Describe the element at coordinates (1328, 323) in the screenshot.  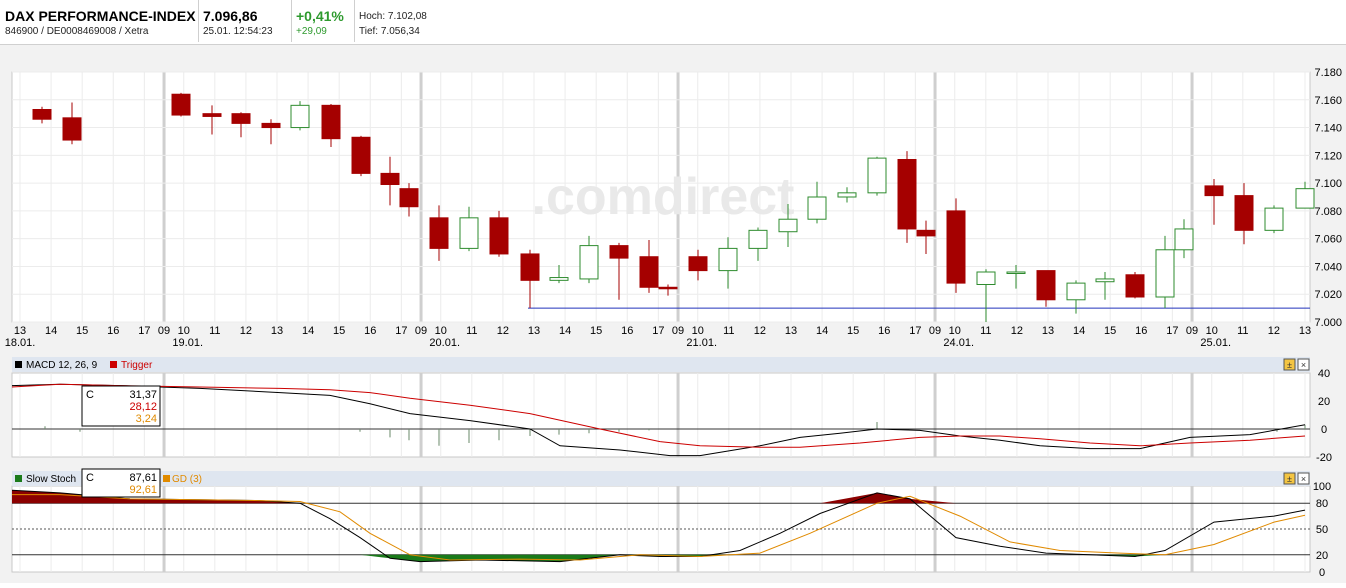
I see `y-tick-label: 7.000` at that location.